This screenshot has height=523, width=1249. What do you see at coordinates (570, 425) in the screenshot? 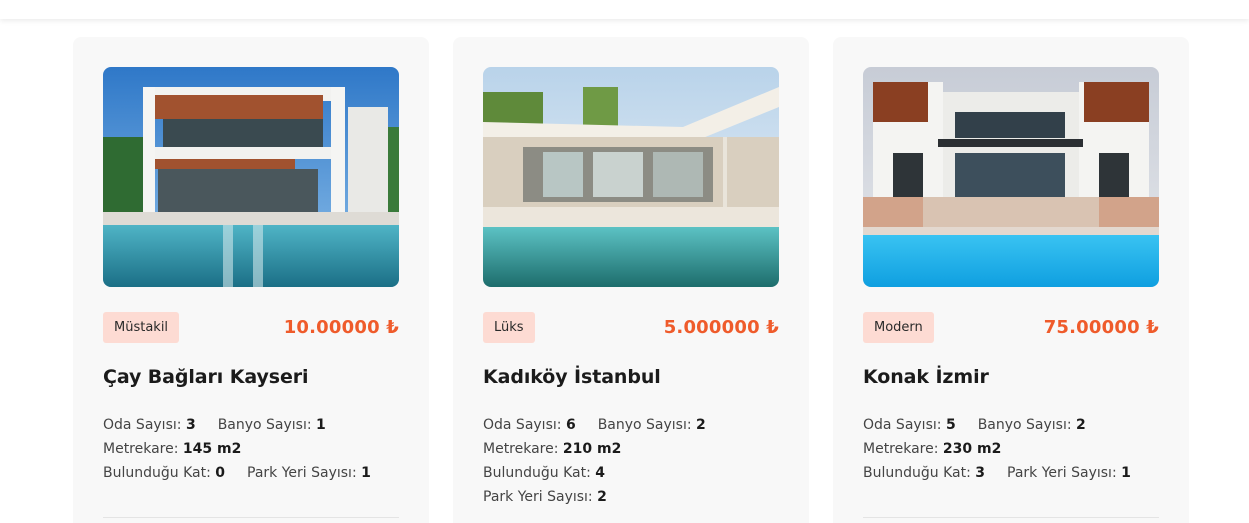
I see `rooms-value: 6` at bounding box center [570, 425].